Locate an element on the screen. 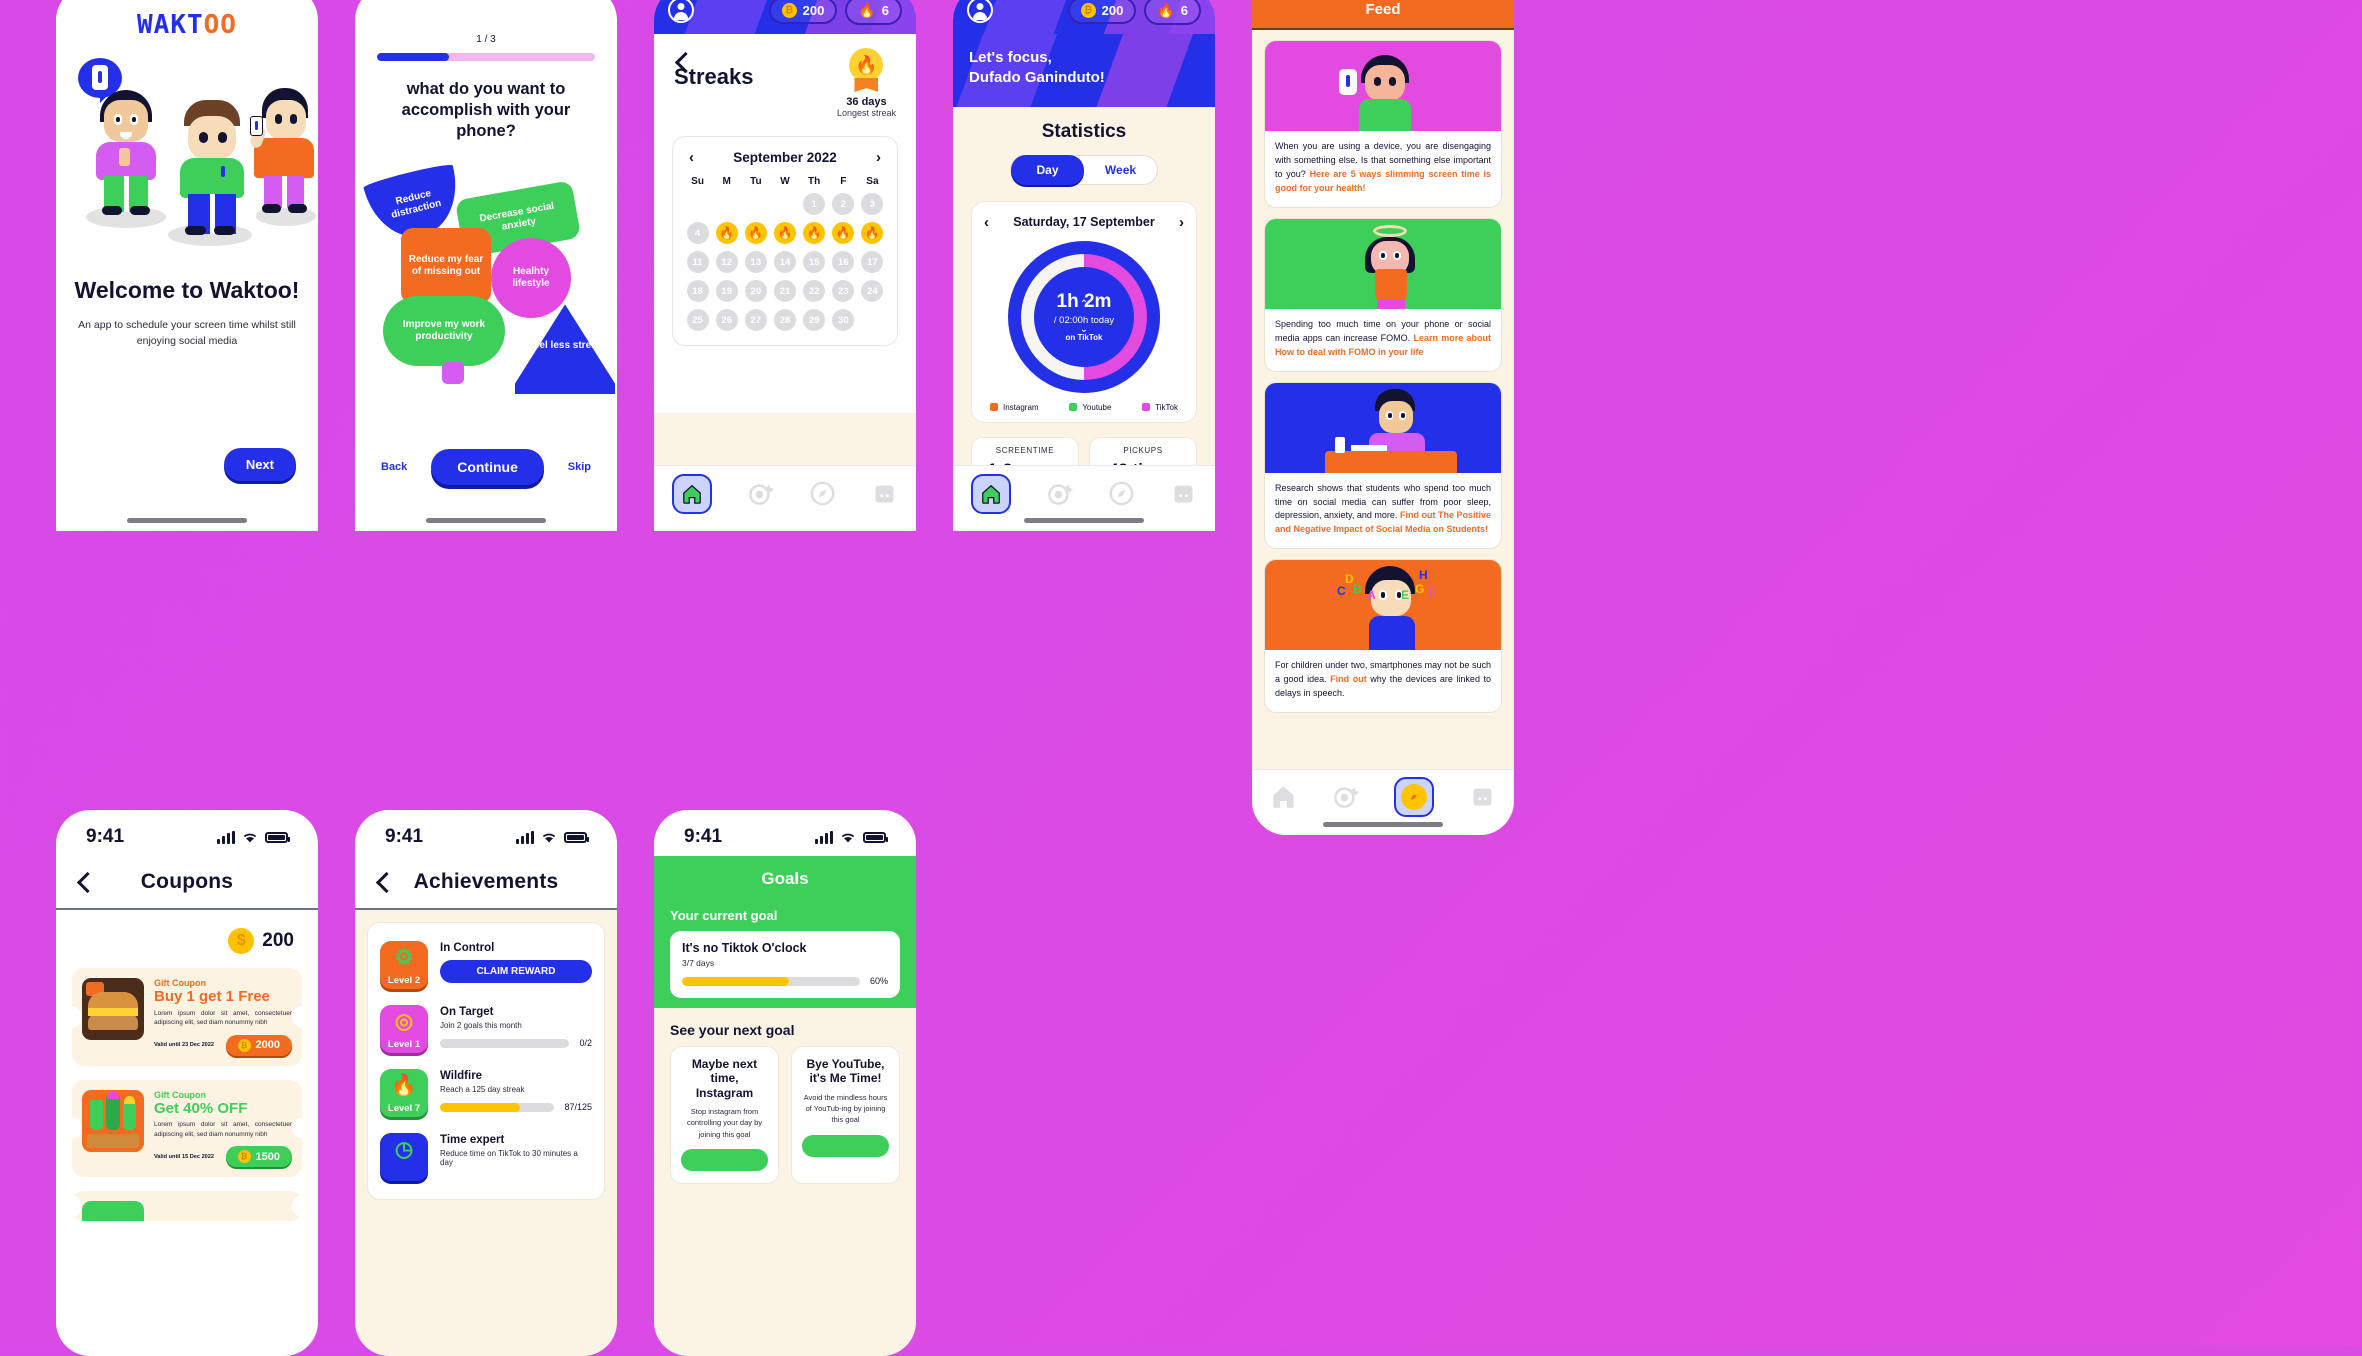 Image resolution: width=2362 pixels, height=1356 pixels. tab-week: Week is located at coordinates (1120, 170).